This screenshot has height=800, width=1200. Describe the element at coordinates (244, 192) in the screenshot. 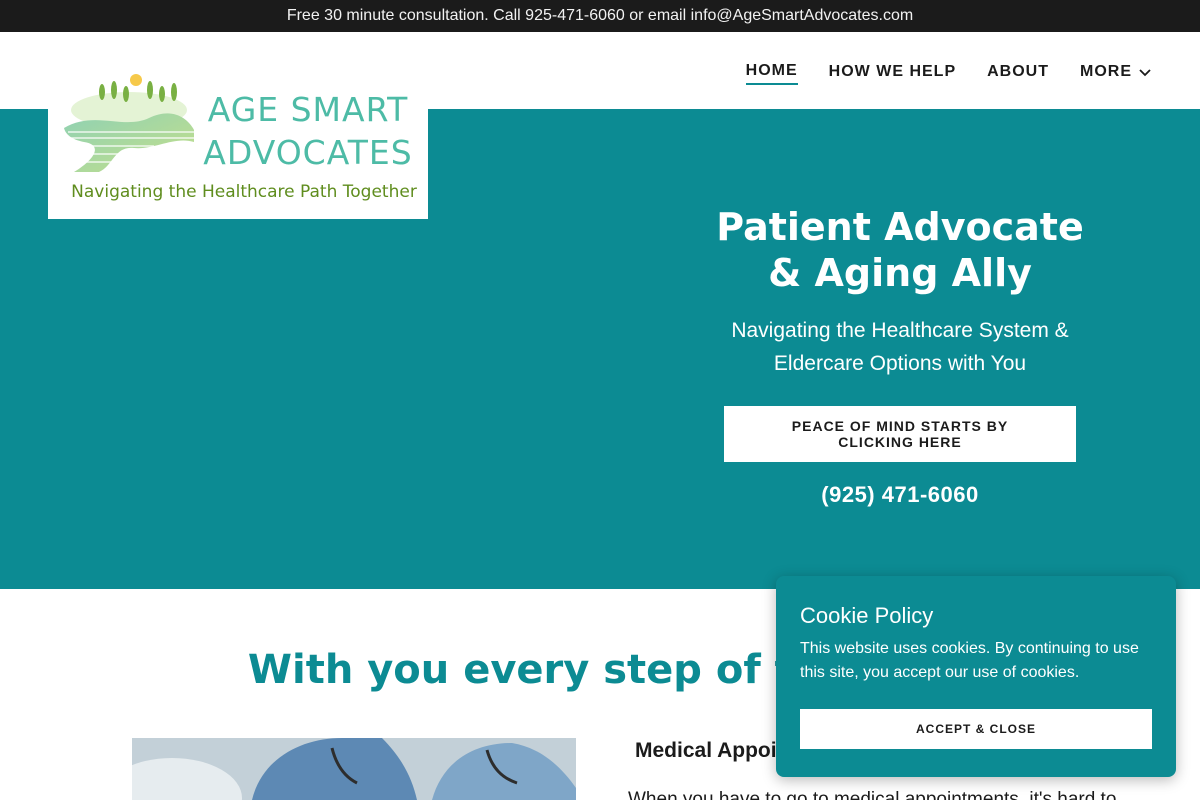

I see `logo-tagline: Navigating the Healthcare Path Together` at that location.